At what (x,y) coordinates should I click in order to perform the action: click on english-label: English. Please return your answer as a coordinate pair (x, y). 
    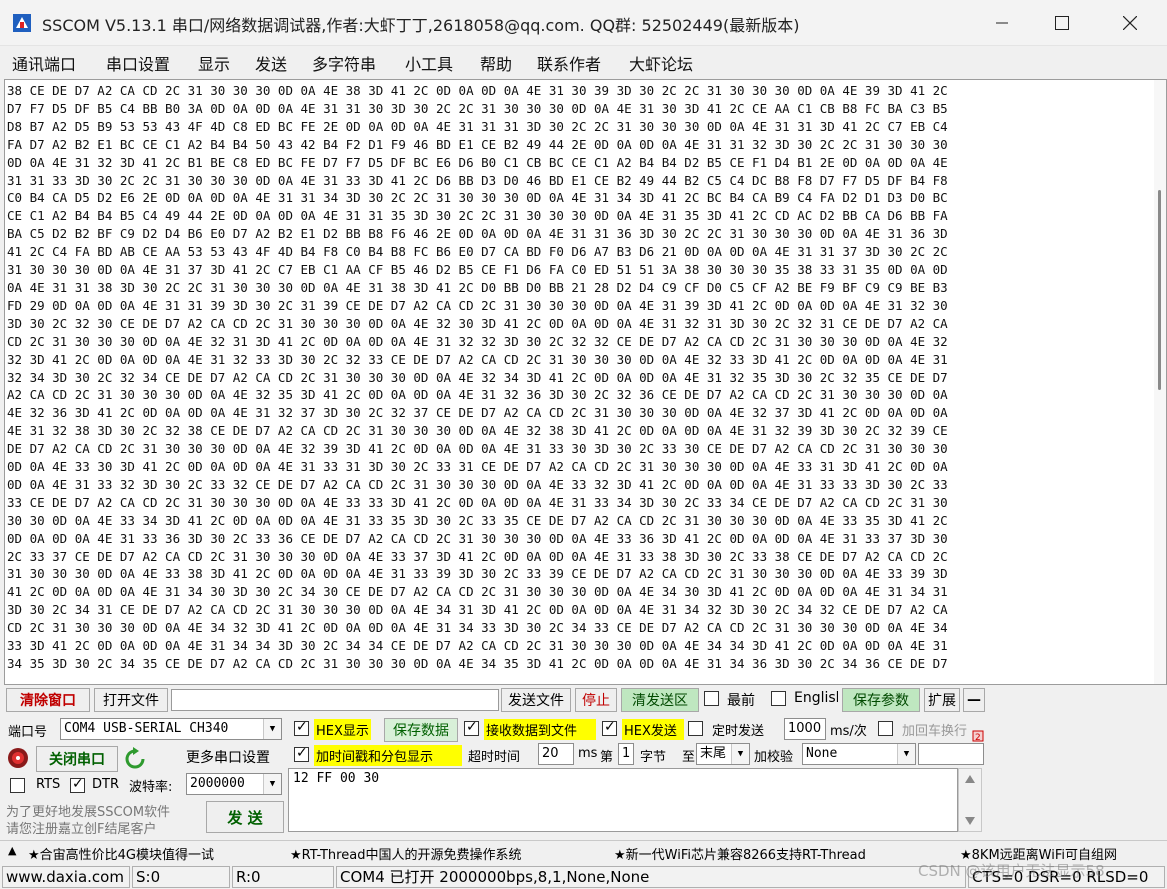
    Looking at the image, I should click on (816, 698).